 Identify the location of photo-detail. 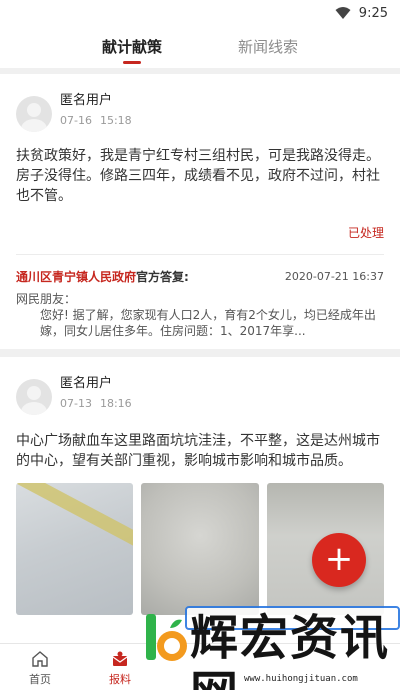
(75, 517).